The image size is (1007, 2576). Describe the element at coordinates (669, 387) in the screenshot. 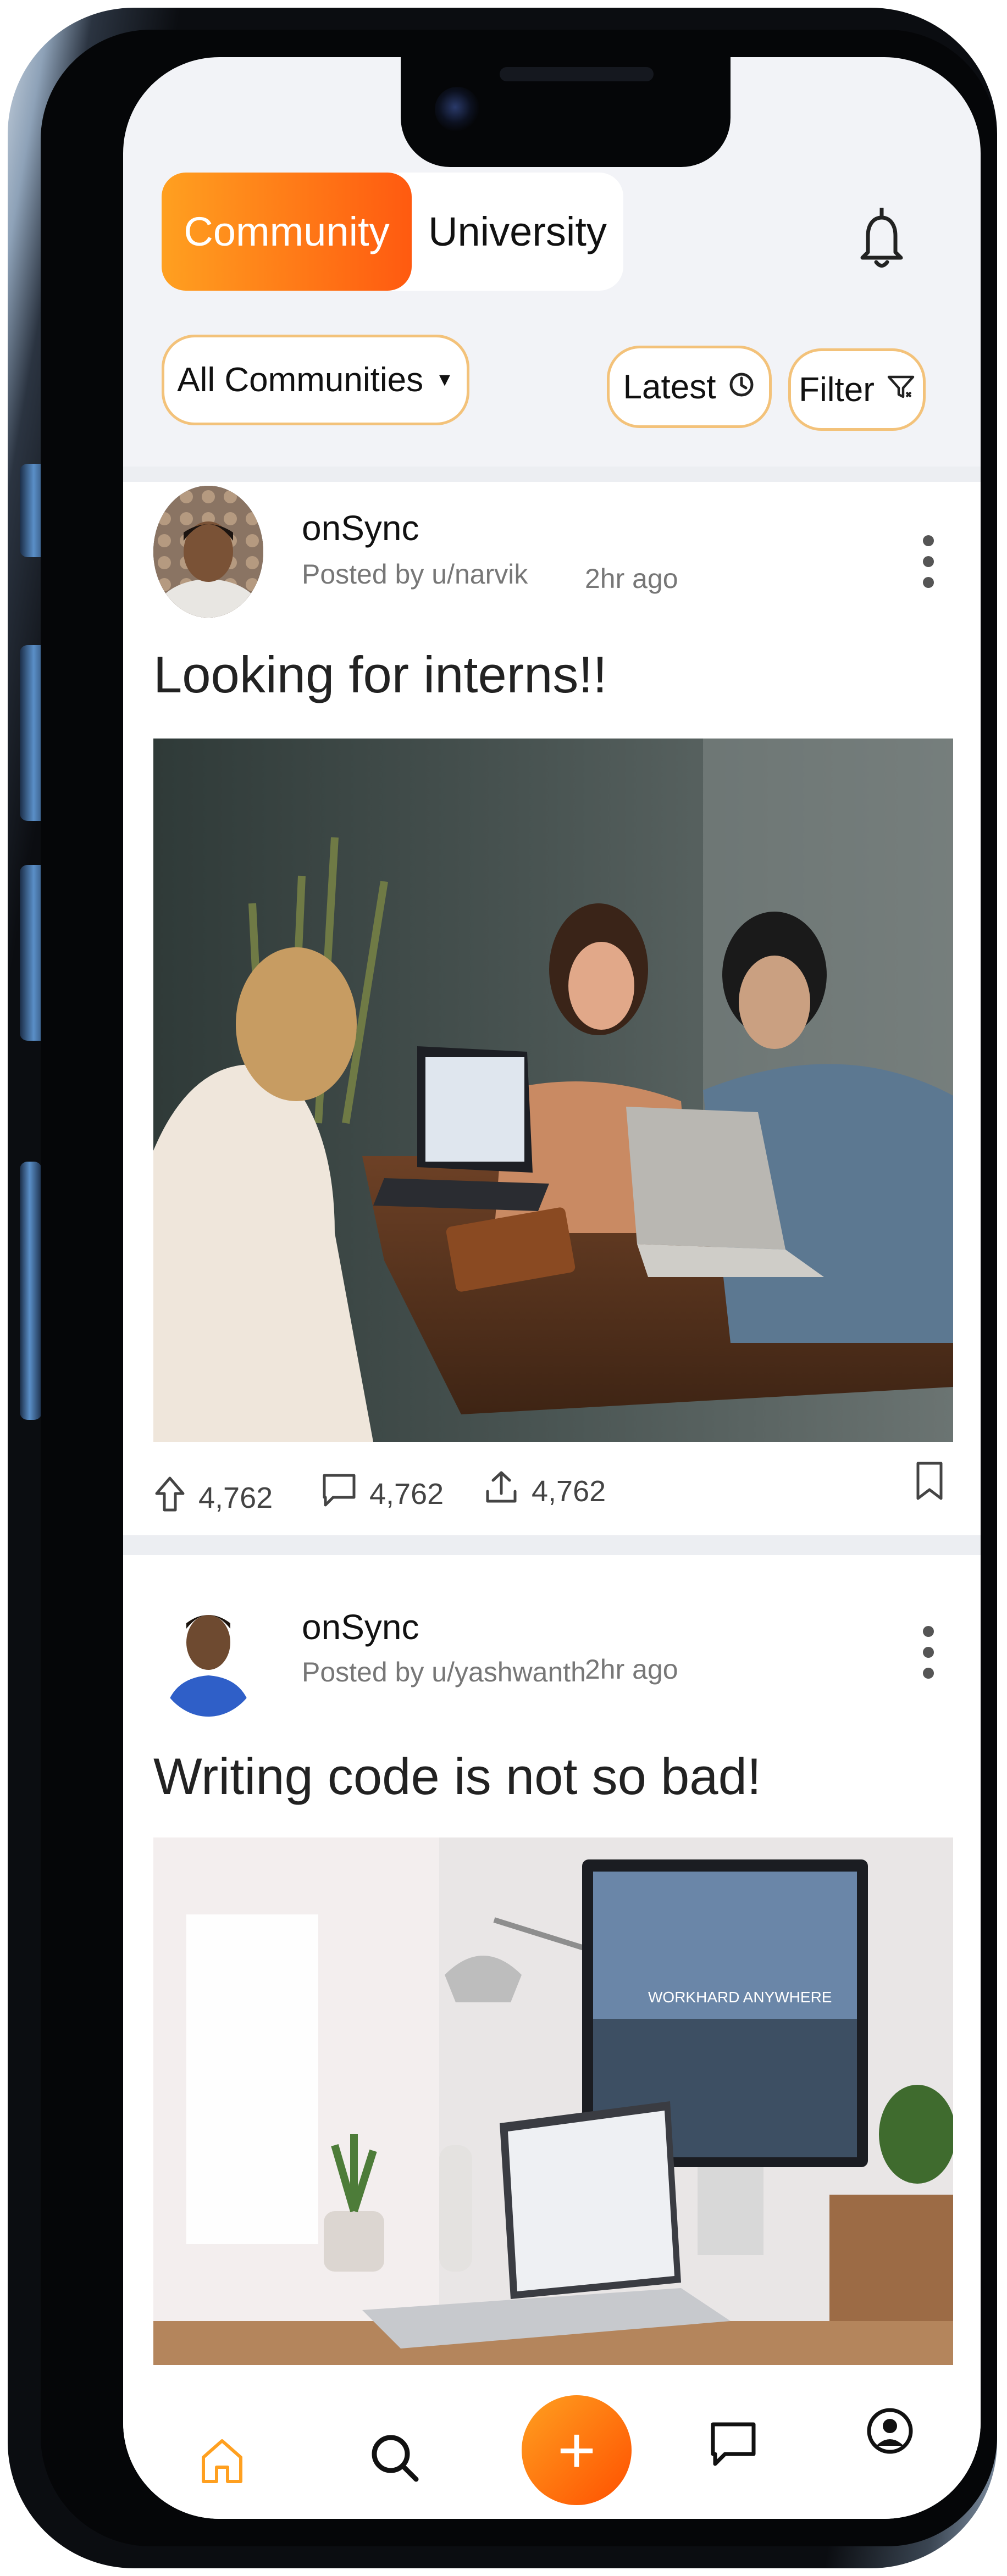

I see `sort-label: Latest` at that location.